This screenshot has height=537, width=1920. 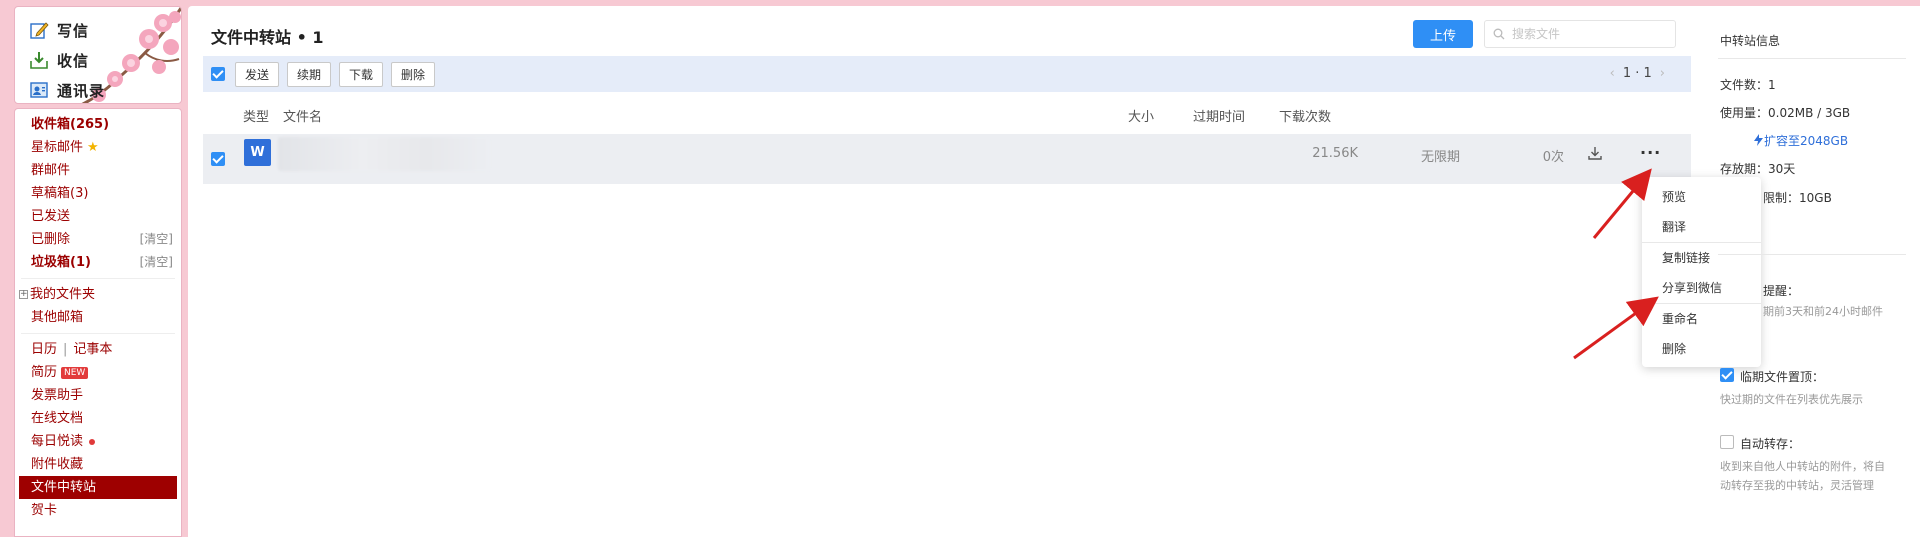 I want to click on receive-mail-button: 收信, so click(x=59, y=60).